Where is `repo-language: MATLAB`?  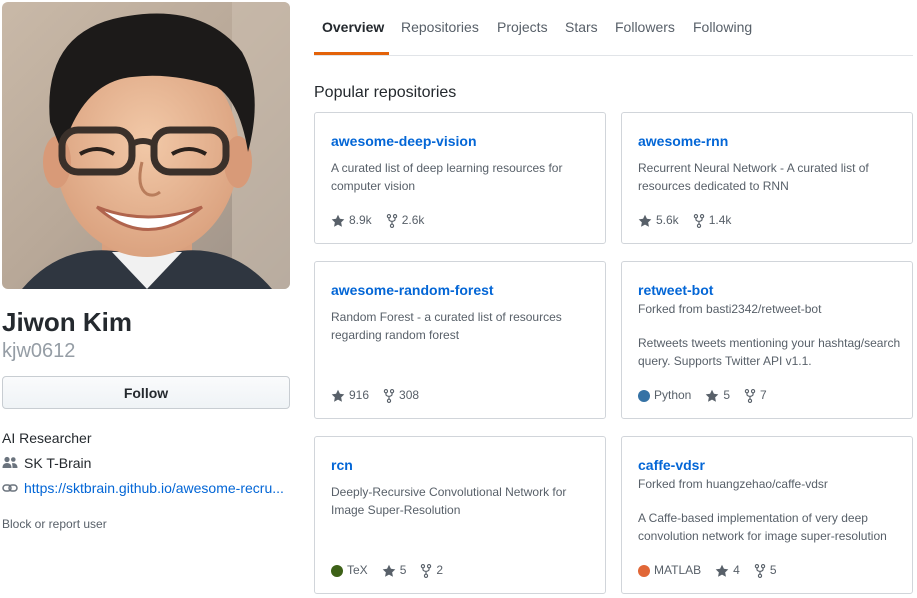 repo-language: MATLAB is located at coordinates (669, 570).